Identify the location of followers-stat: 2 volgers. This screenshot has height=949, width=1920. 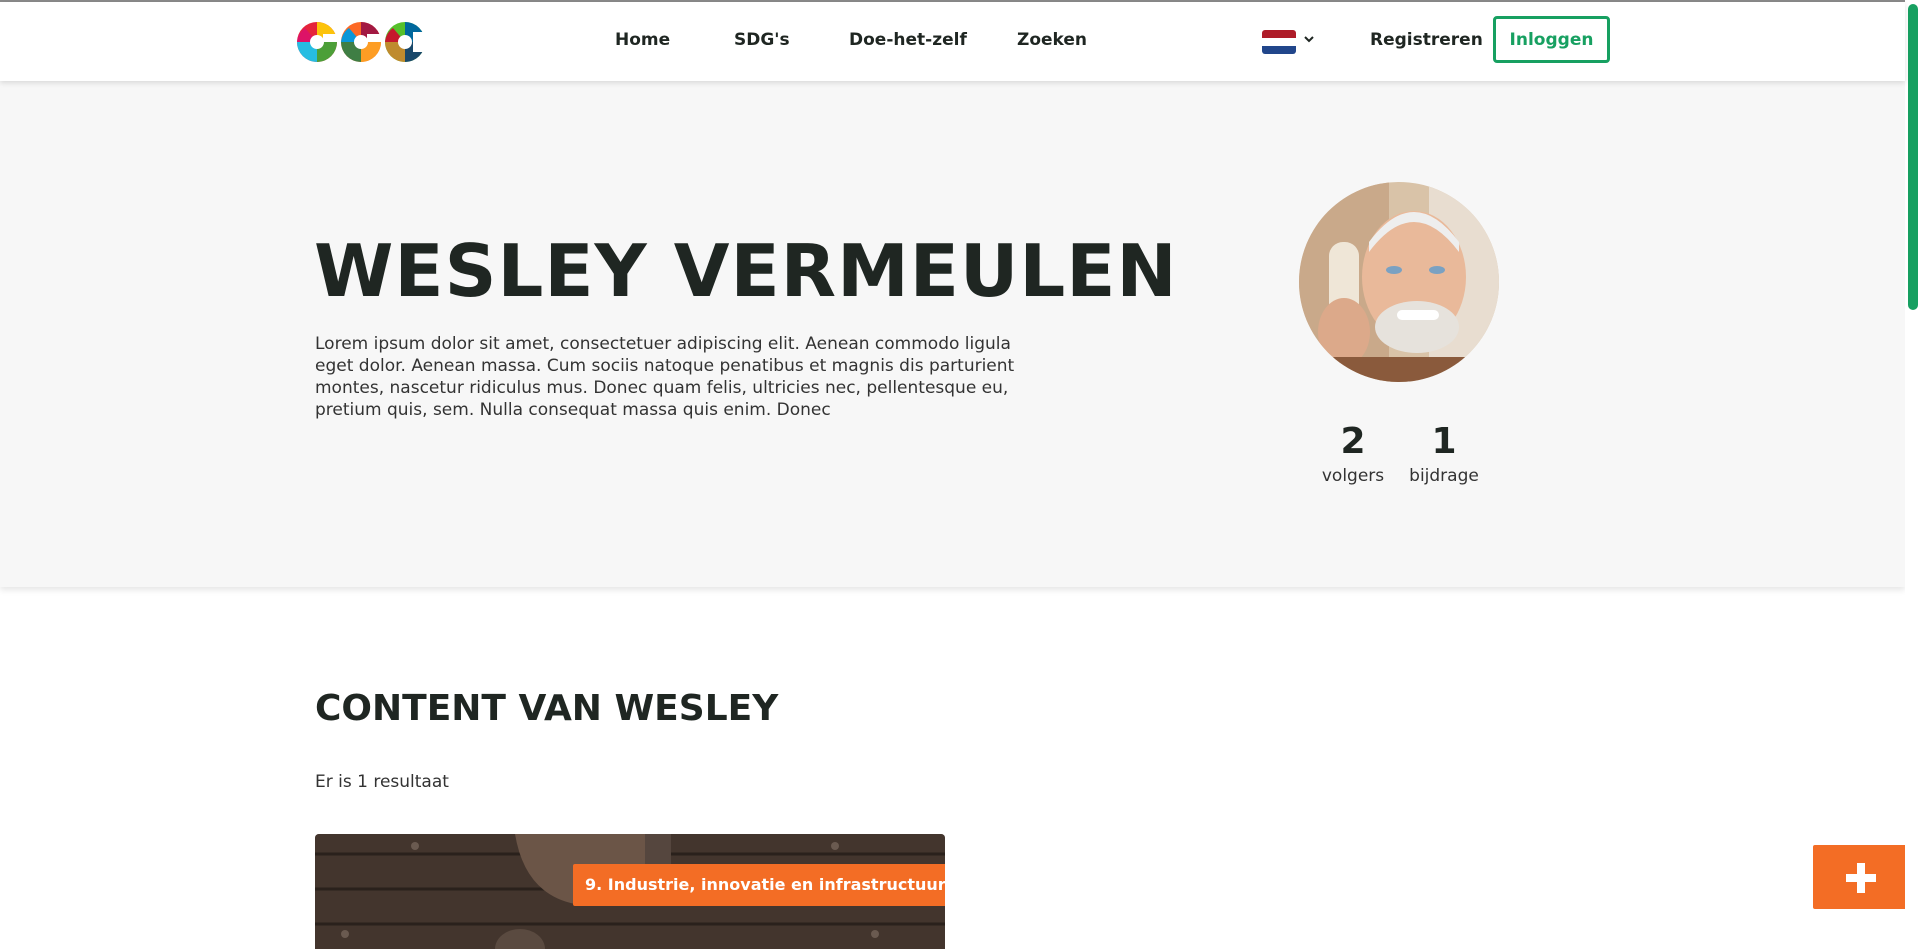
(1353, 454).